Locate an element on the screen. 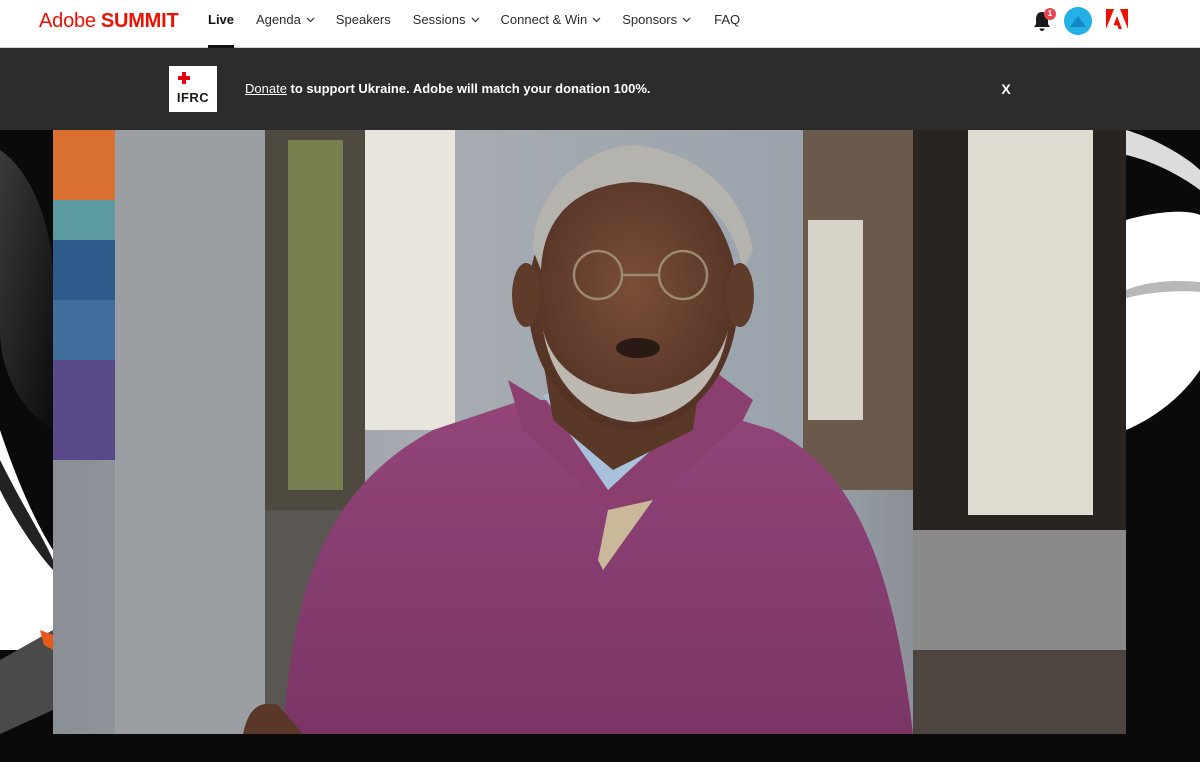 The image size is (1200, 762). ifrc-logo-text: IFRC is located at coordinates (193, 97).